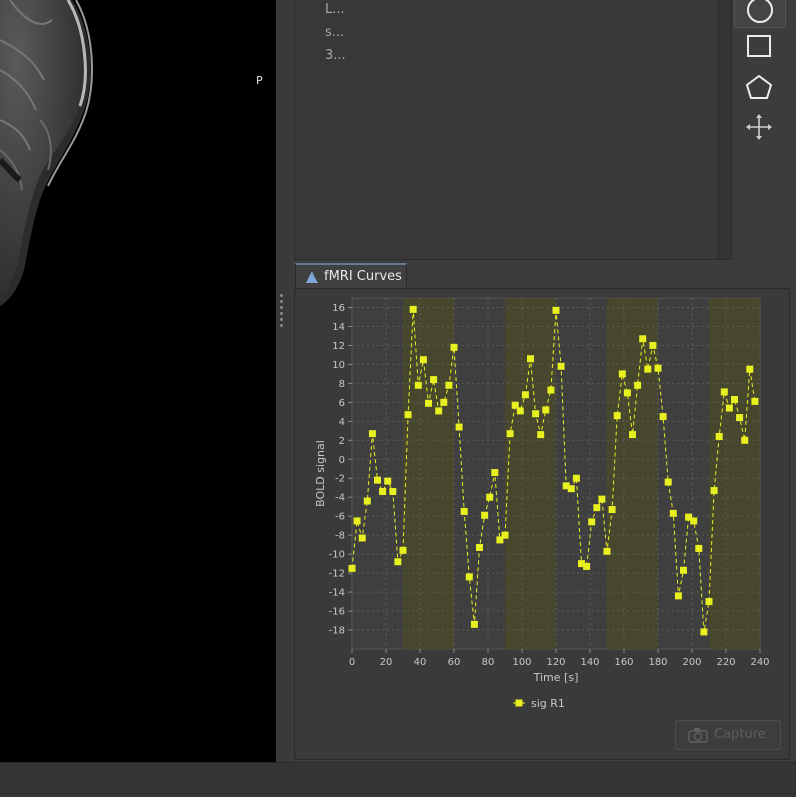 This screenshot has height=797, width=796. What do you see at coordinates (281, 307) in the screenshot?
I see `splitter-grip-dot` at bounding box center [281, 307].